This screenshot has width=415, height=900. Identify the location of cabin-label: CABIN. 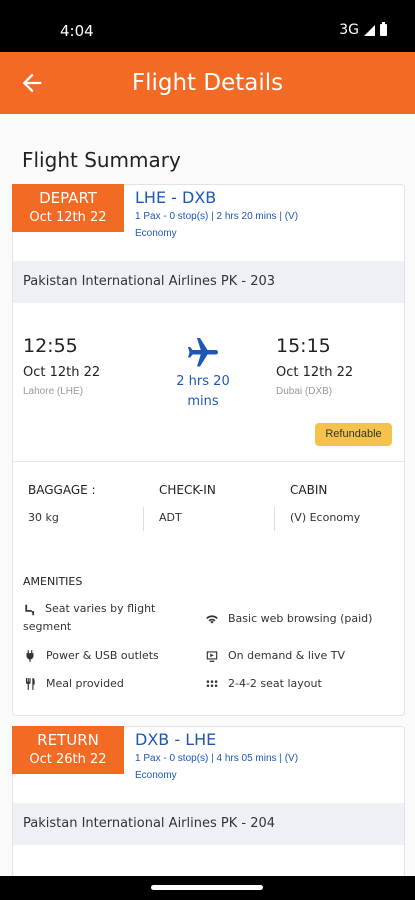
(309, 490).